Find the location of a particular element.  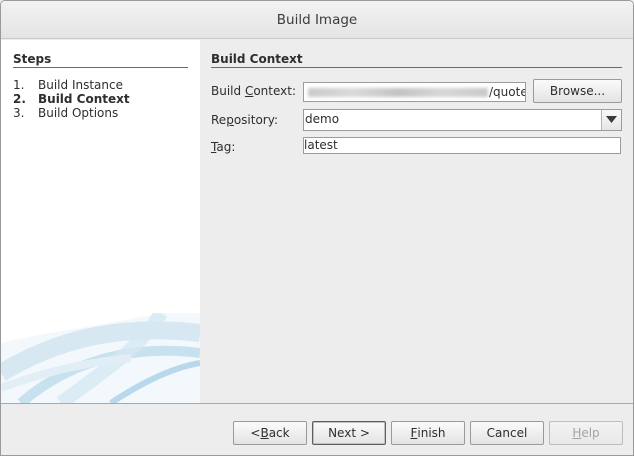

step-label: Build Context is located at coordinates (84, 99).